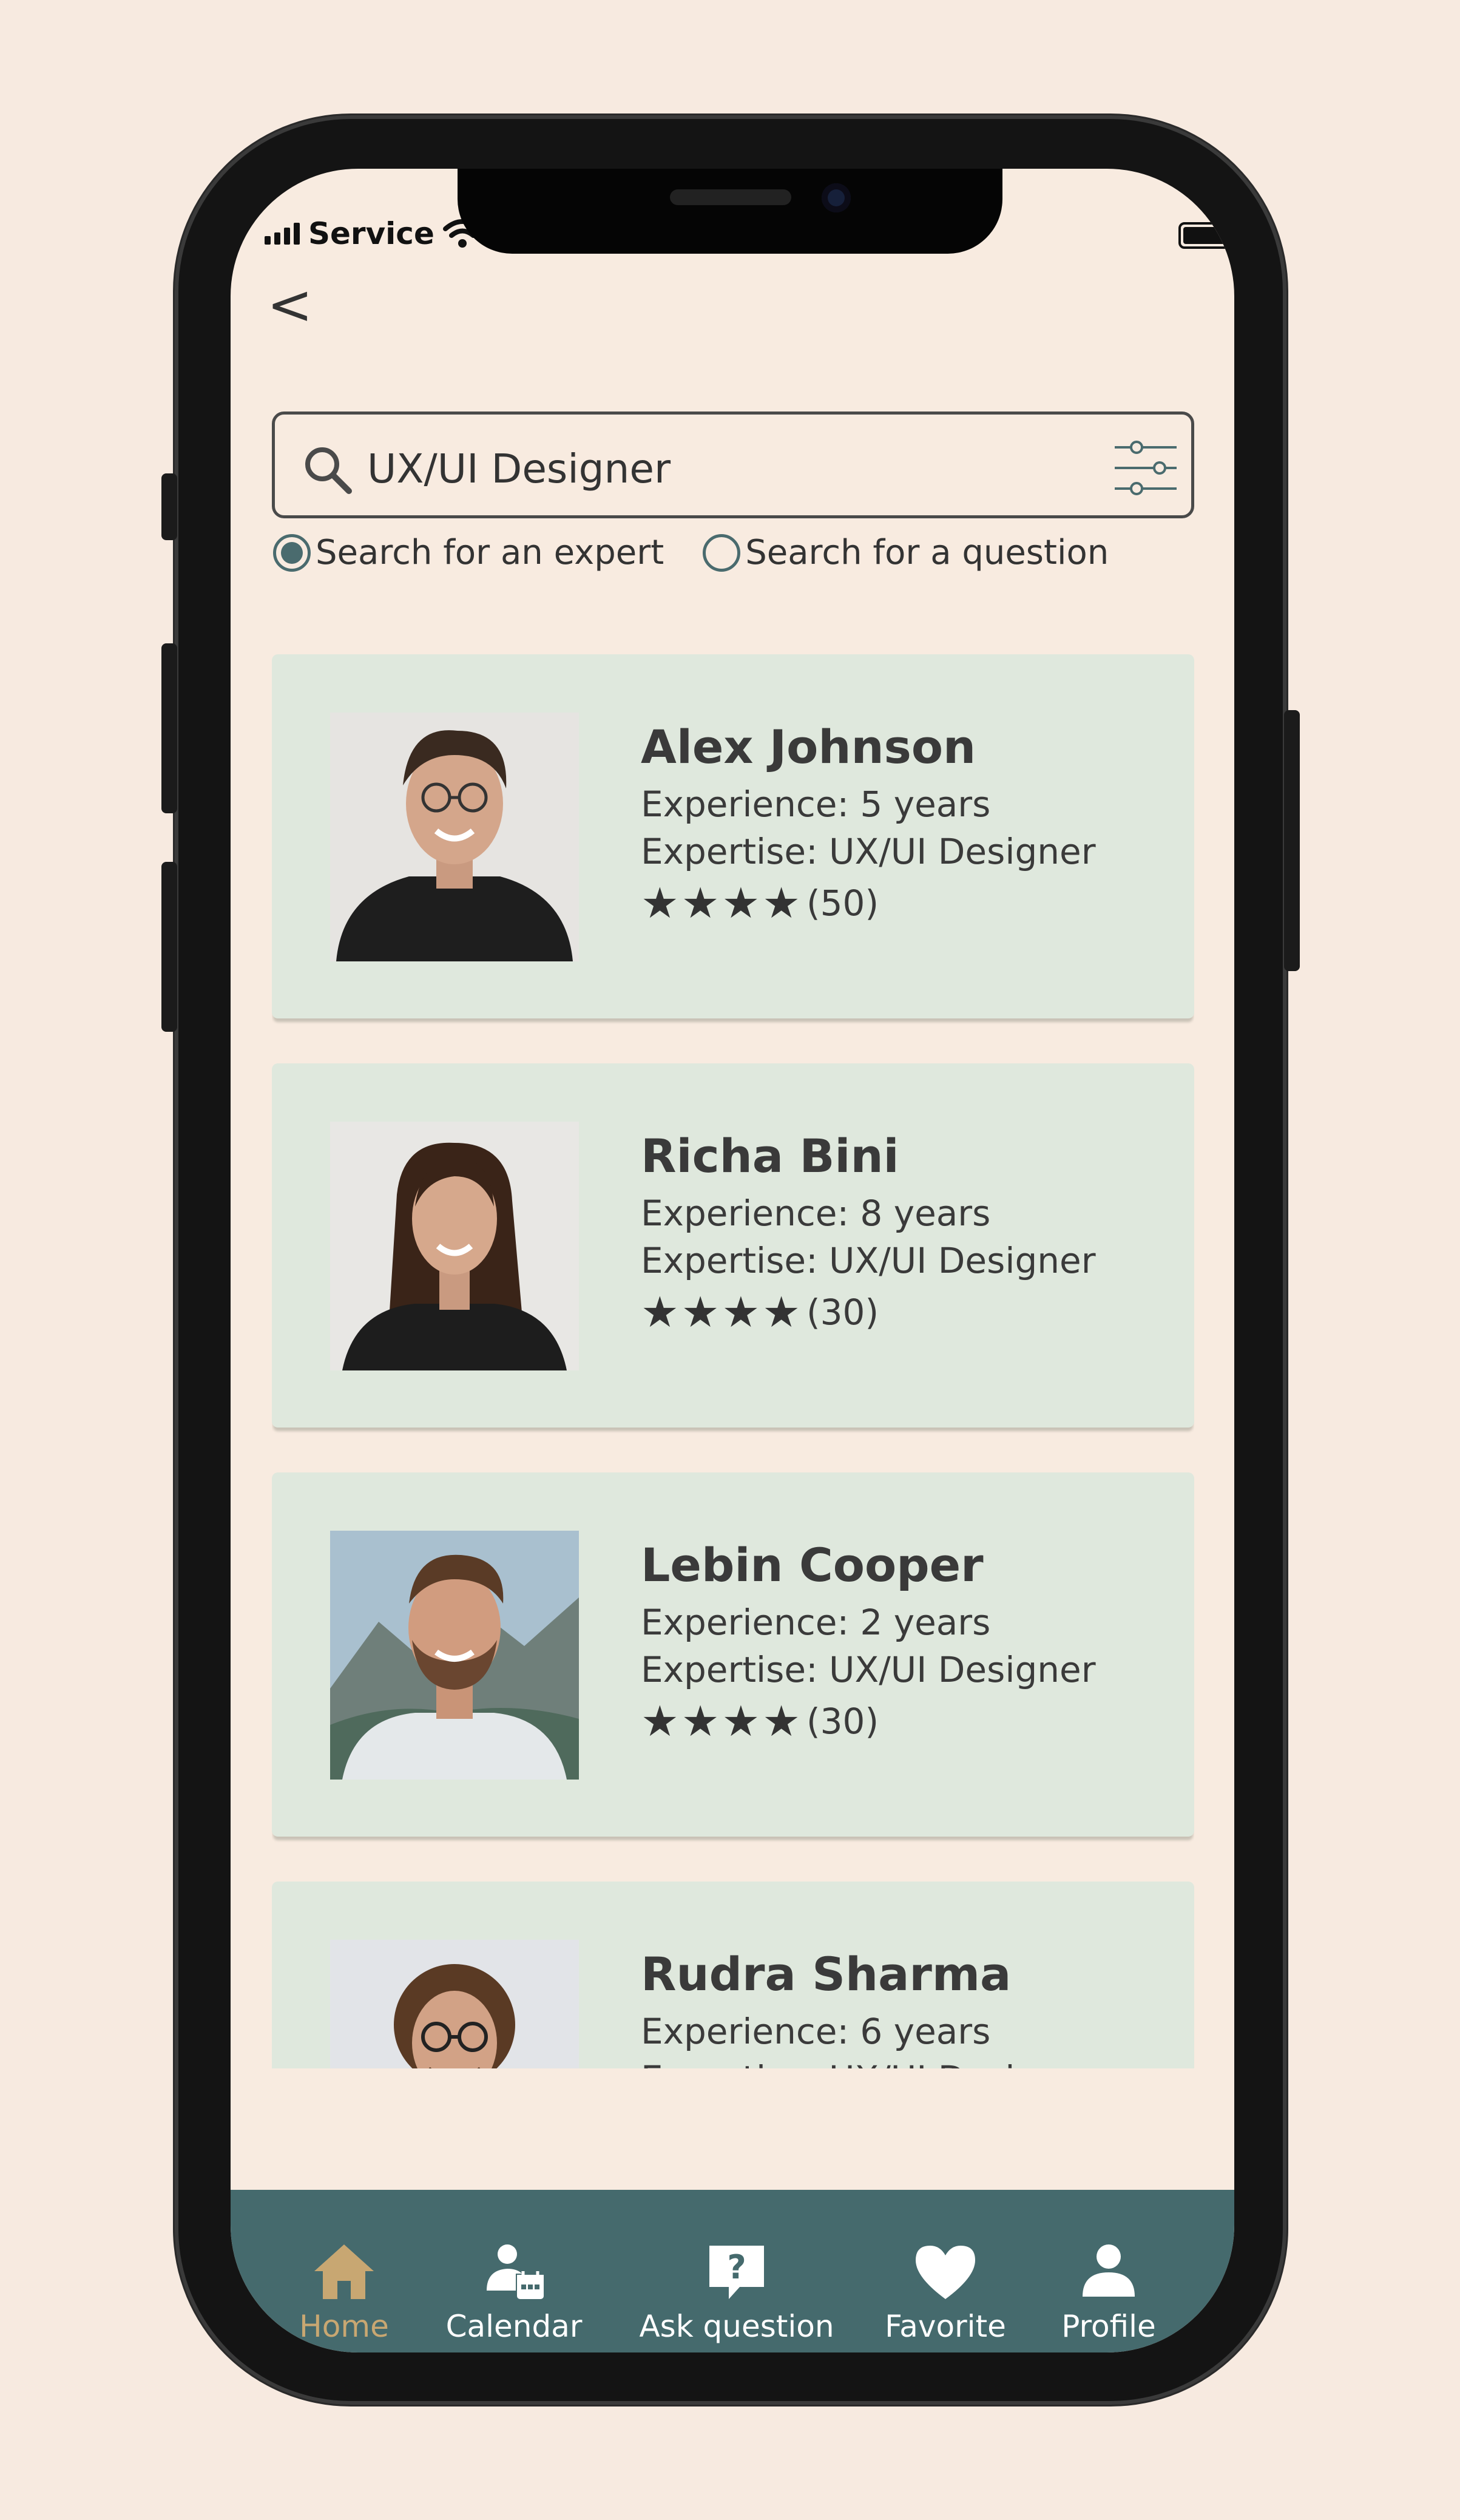 The height and width of the screenshot is (2520, 1460). I want to click on volume-down-button, so click(169, 947).